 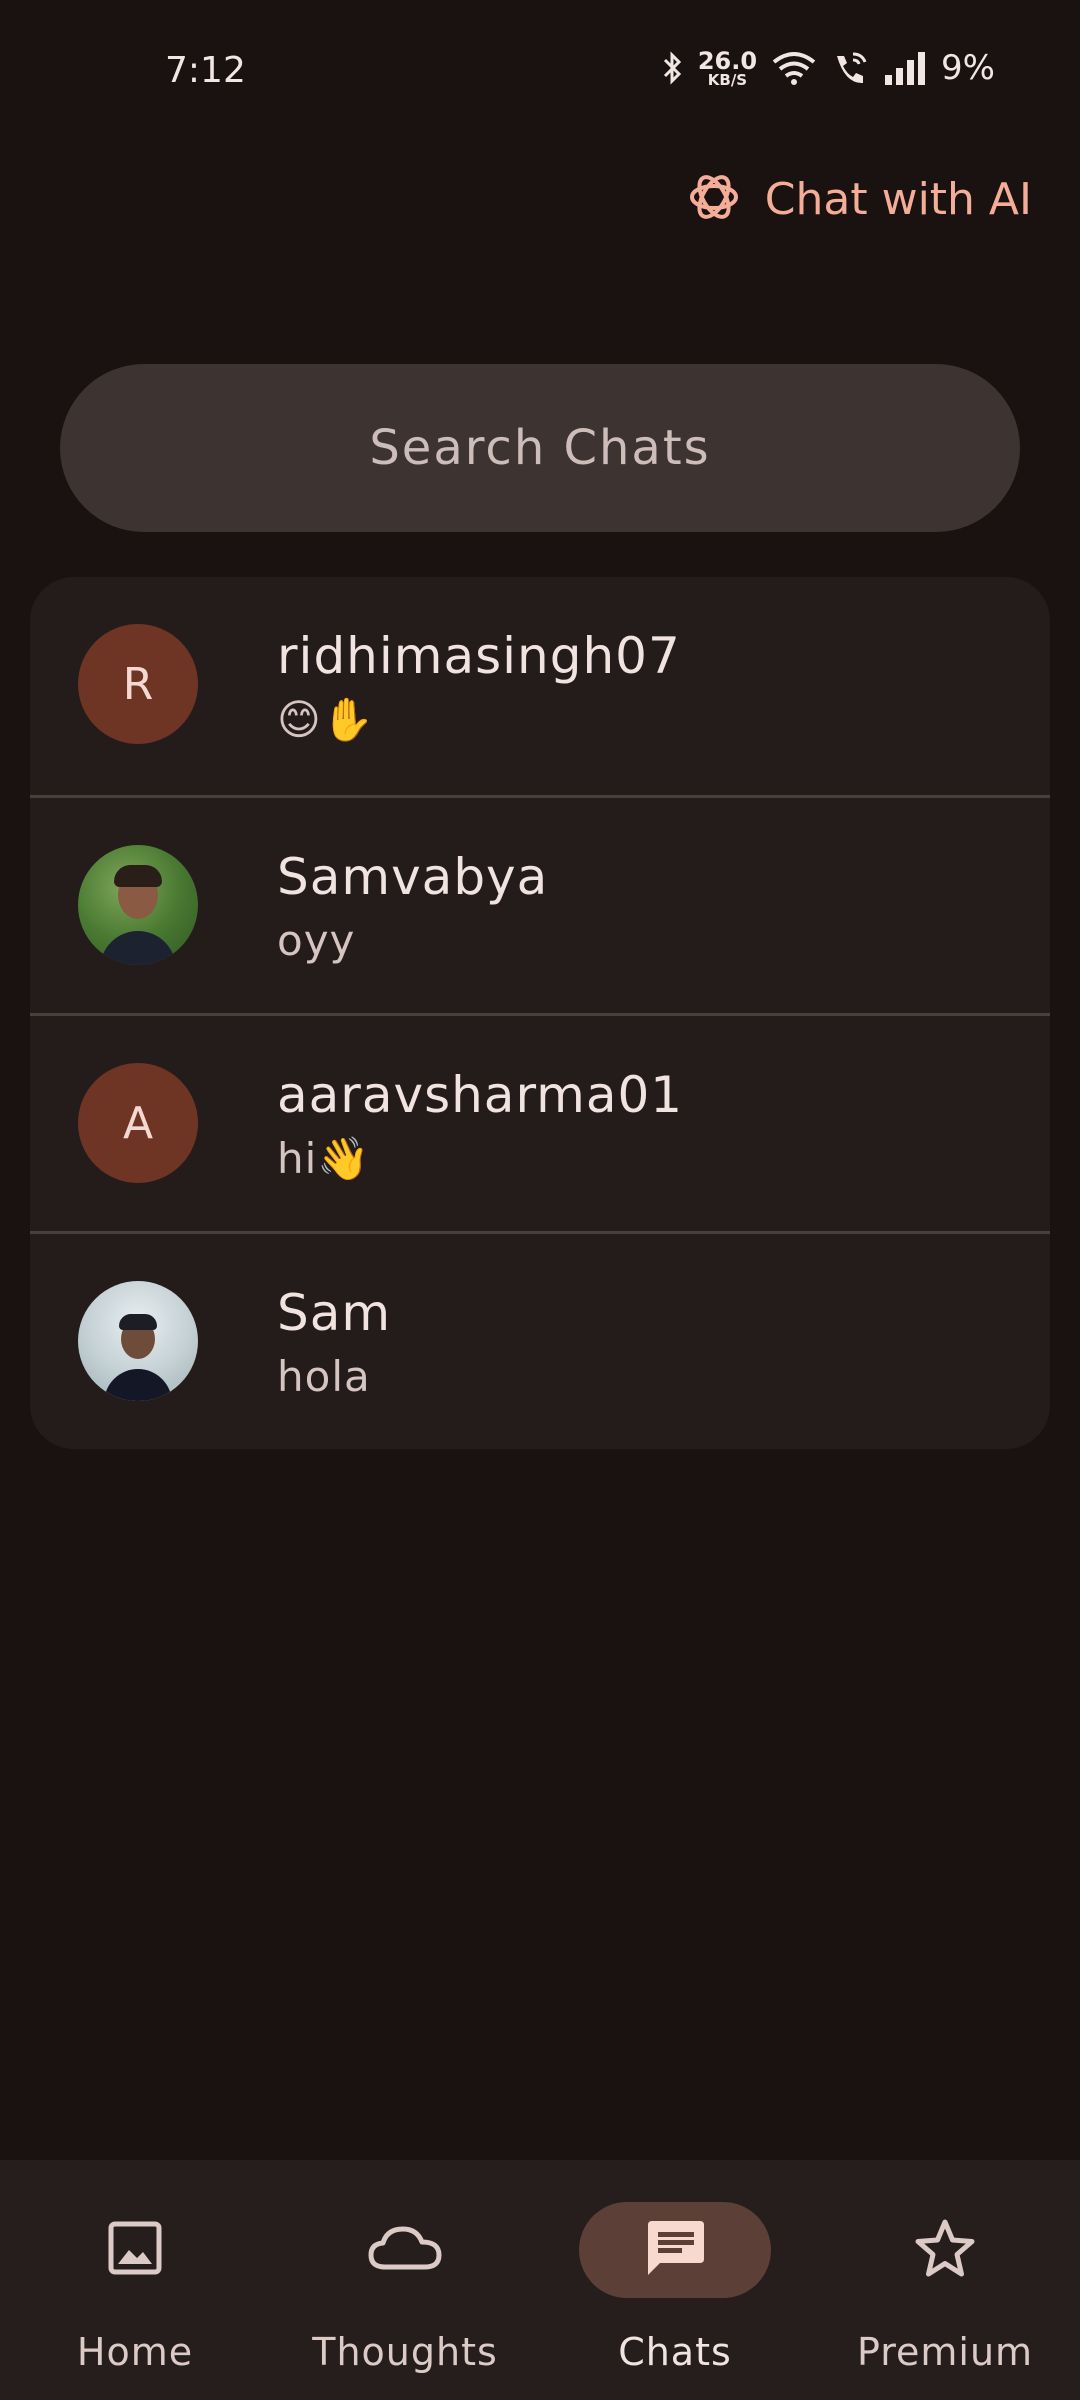 What do you see at coordinates (540, 686) in the screenshot?
I see `chat-list-item: R ridhimasingh07 😊✋` at bounding box center [540, 686].